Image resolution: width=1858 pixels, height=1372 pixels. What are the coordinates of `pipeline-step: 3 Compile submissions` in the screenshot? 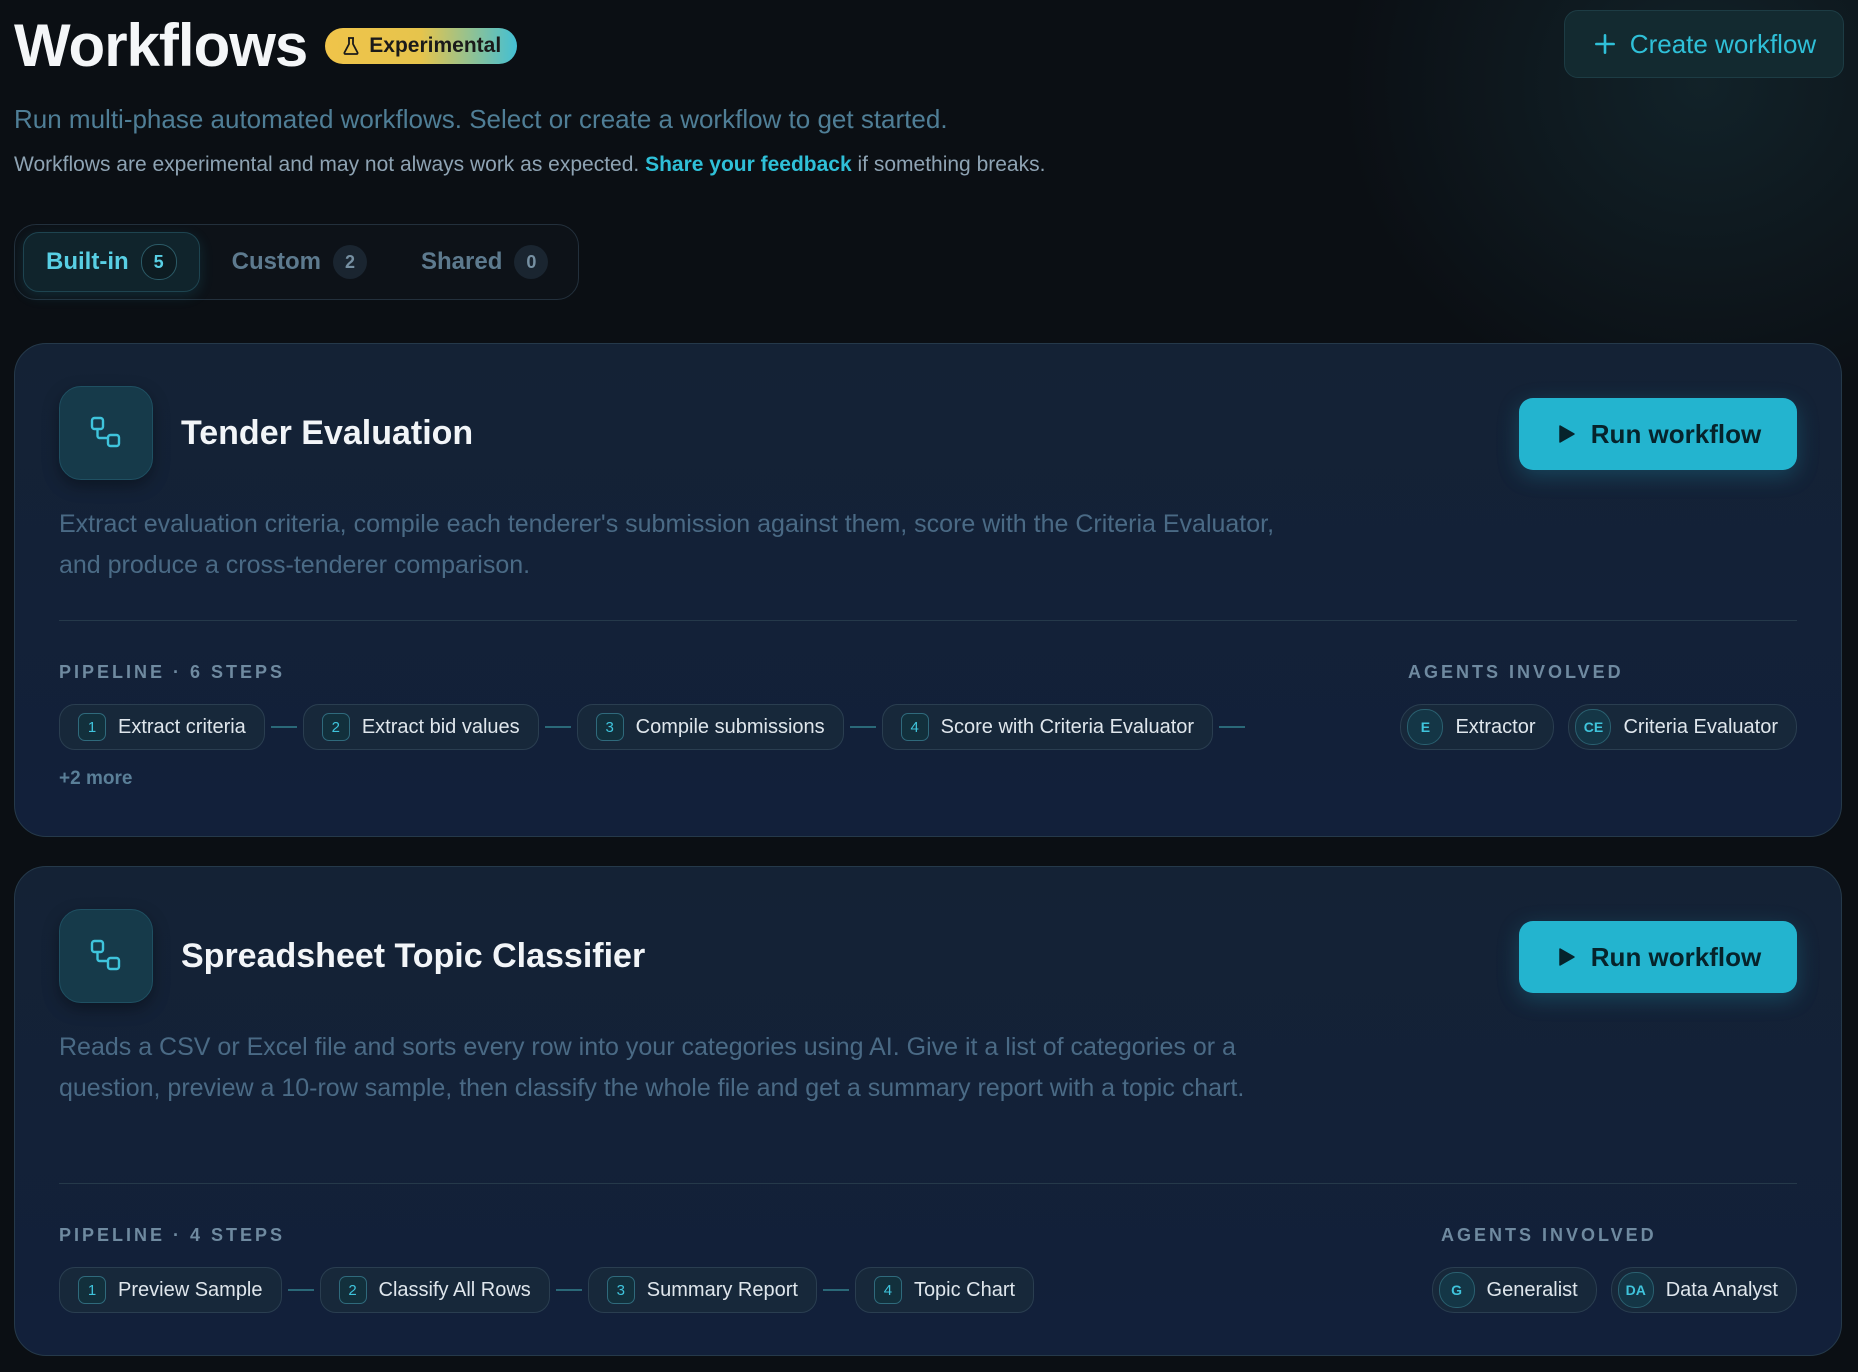 It's located at (710, 727).